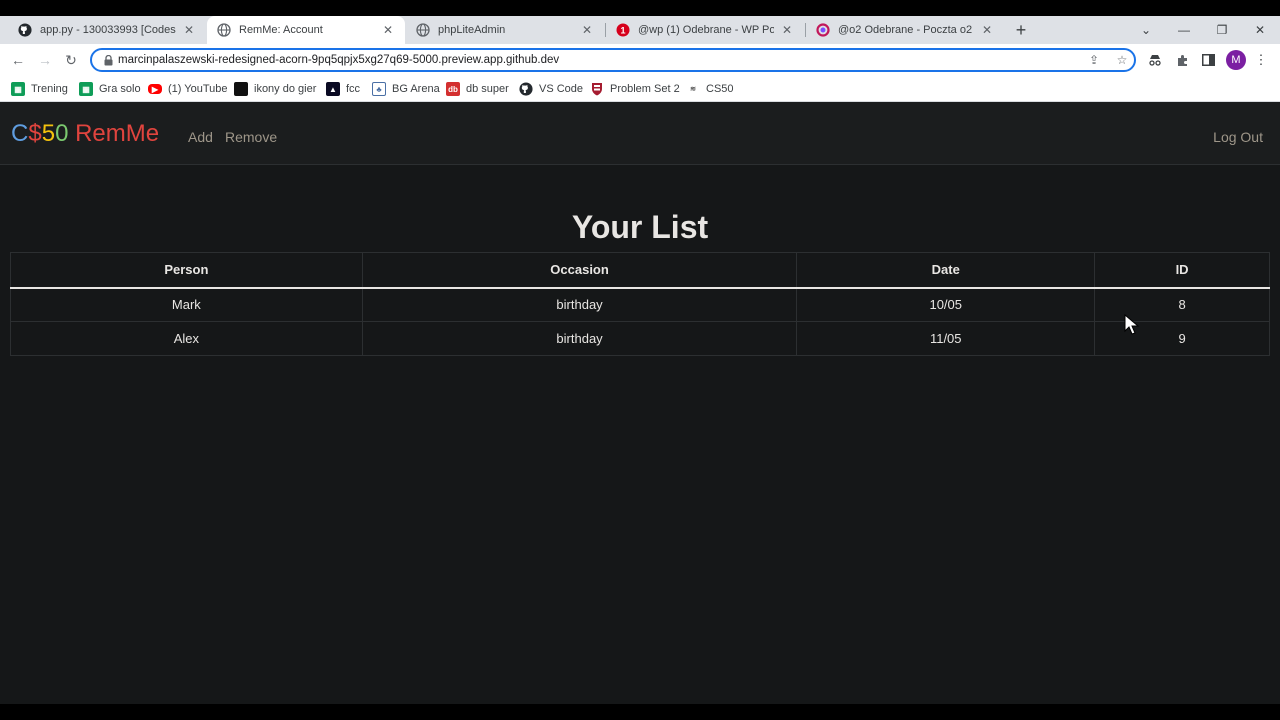  Describe the element at coordinates (186, 338) in the screenshot. I see `cell-person: Alex` at that location.